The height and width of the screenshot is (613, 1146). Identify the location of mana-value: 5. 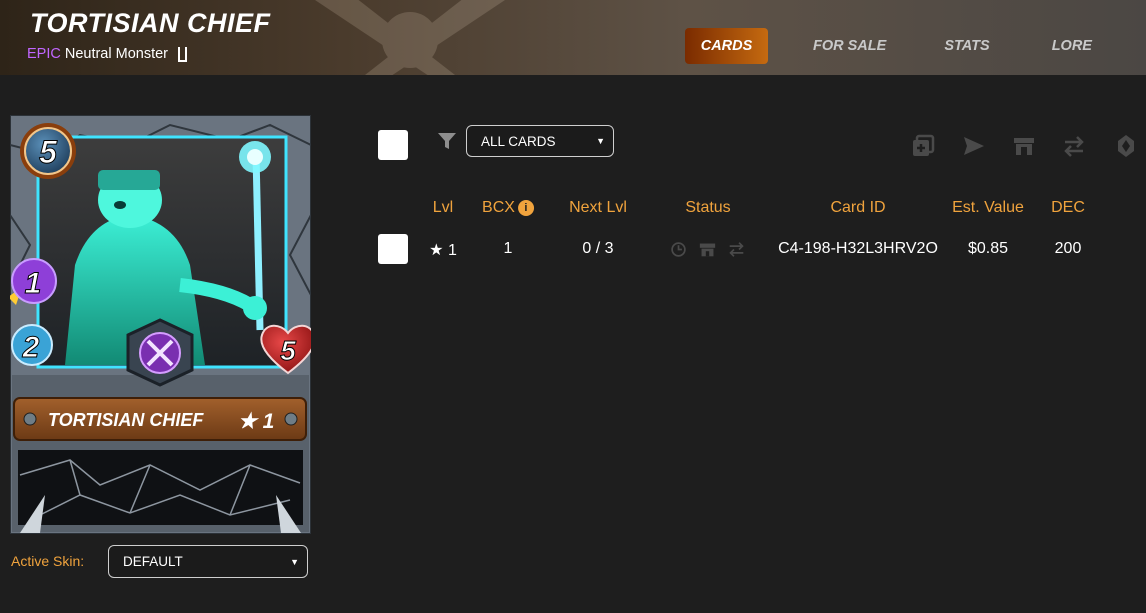
(48, 152).